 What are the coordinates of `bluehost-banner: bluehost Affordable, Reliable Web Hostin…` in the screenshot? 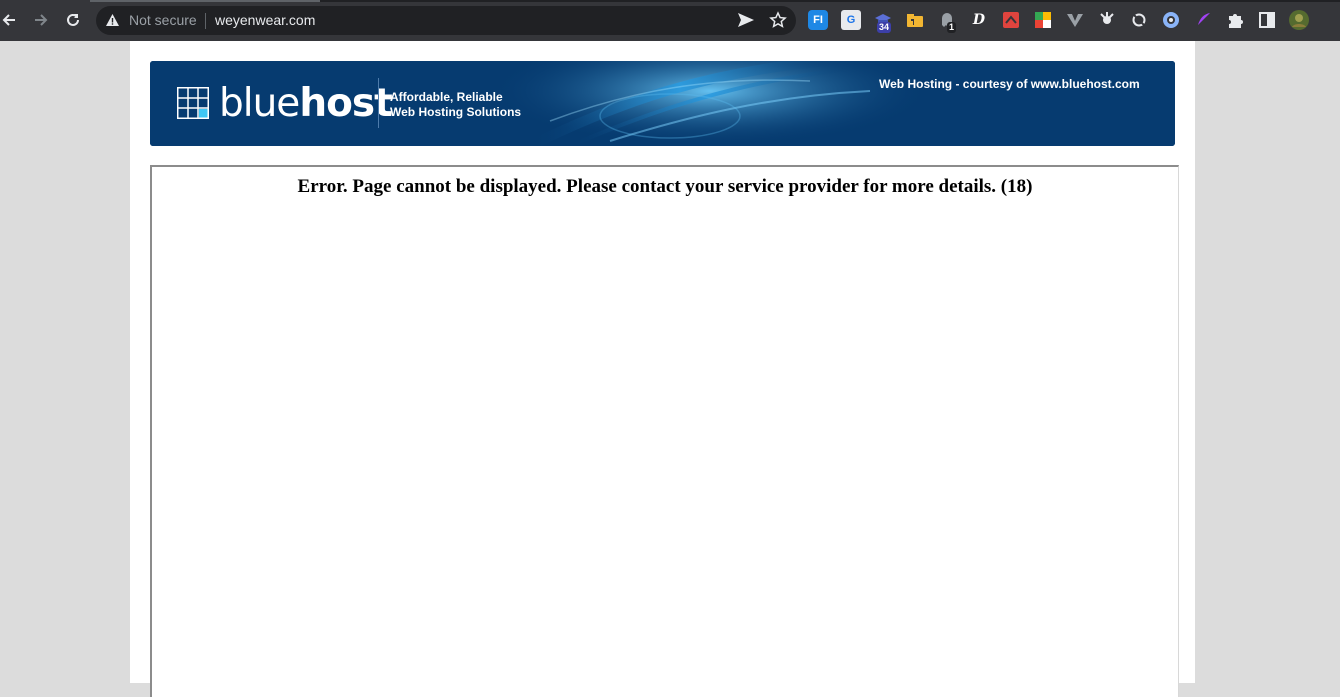 It's located at (662, 103).